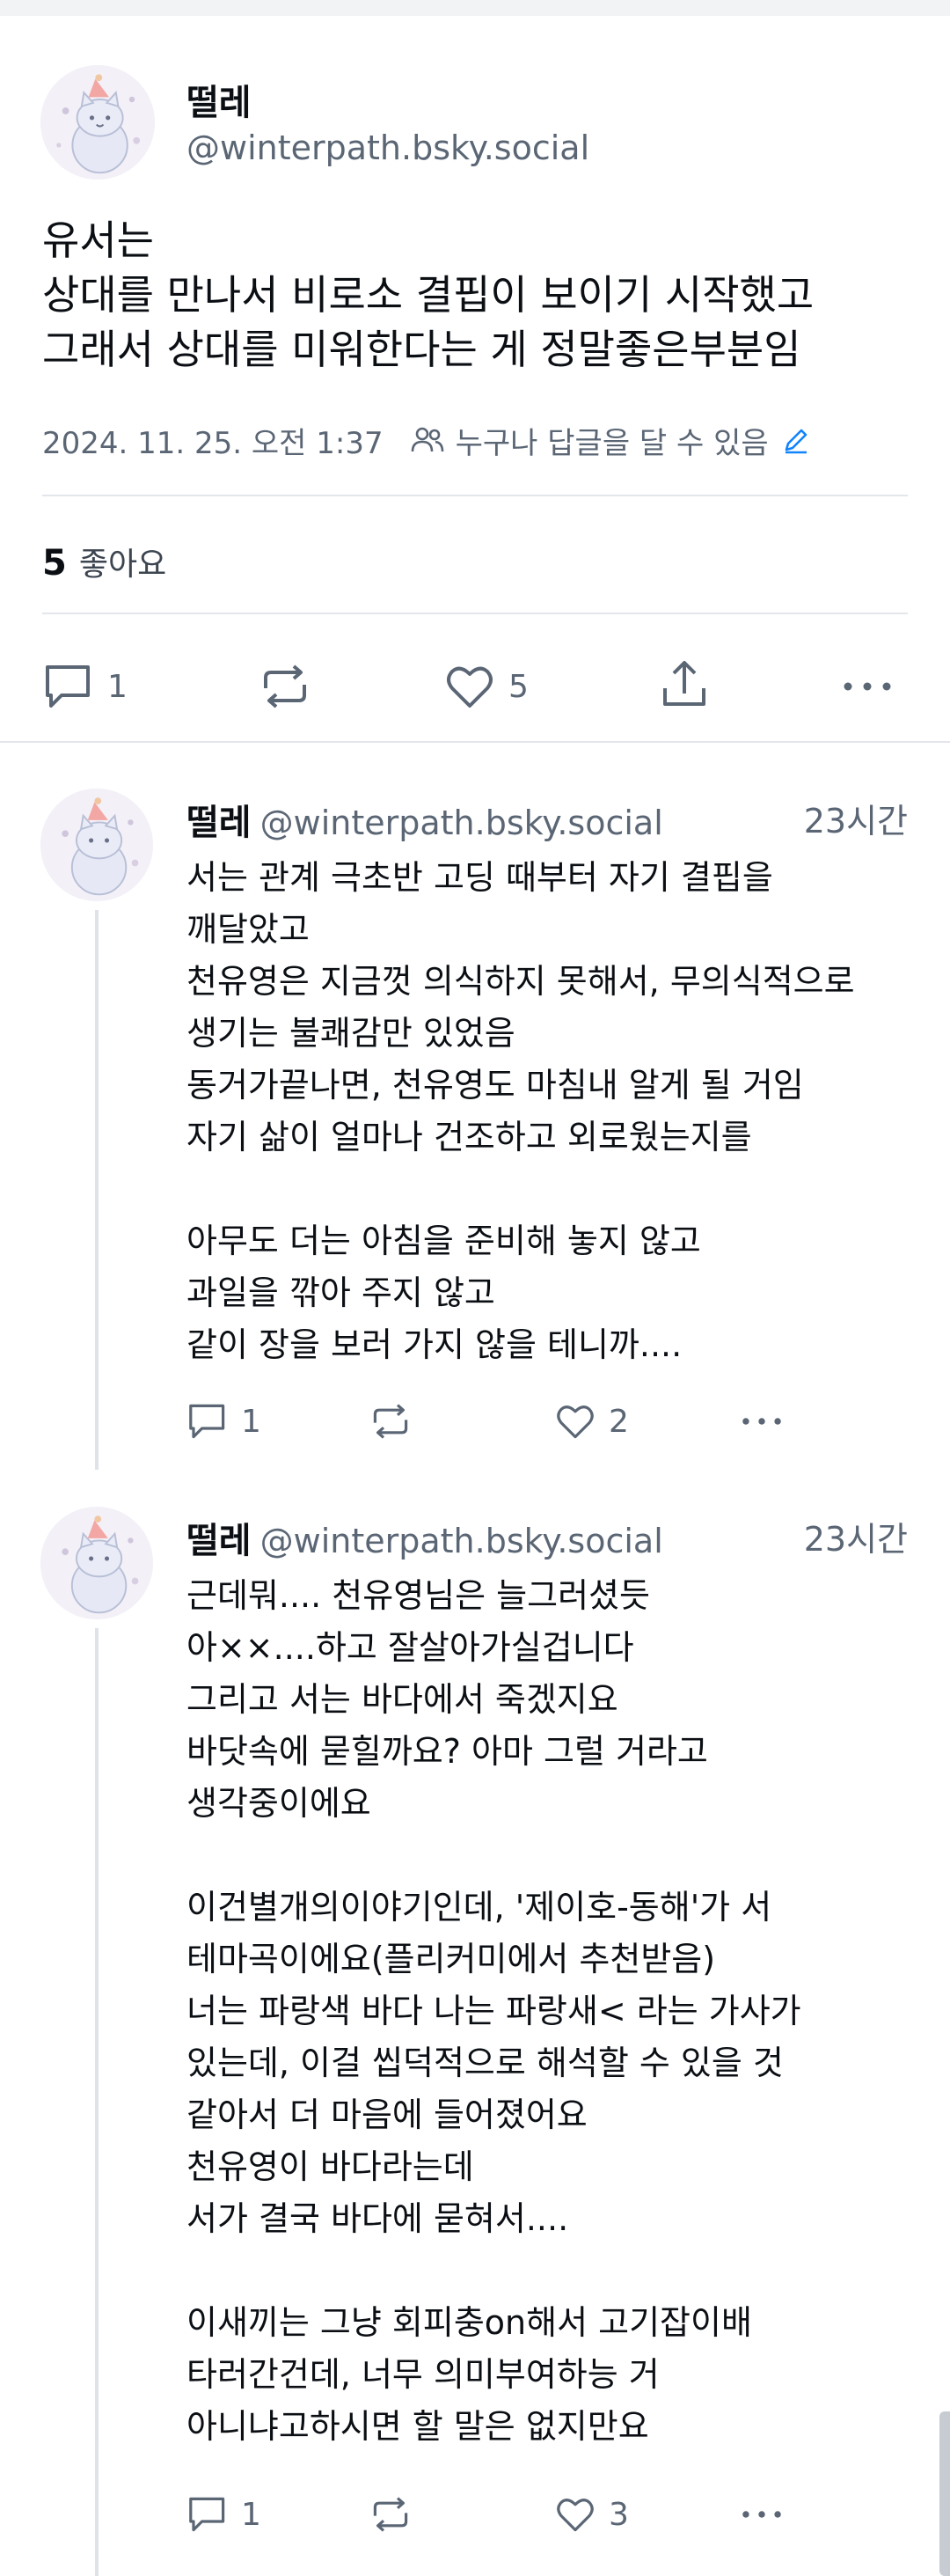 This screenshot has width=950, height=2576. I want to click on like-button: 3, so click(591, 2514).